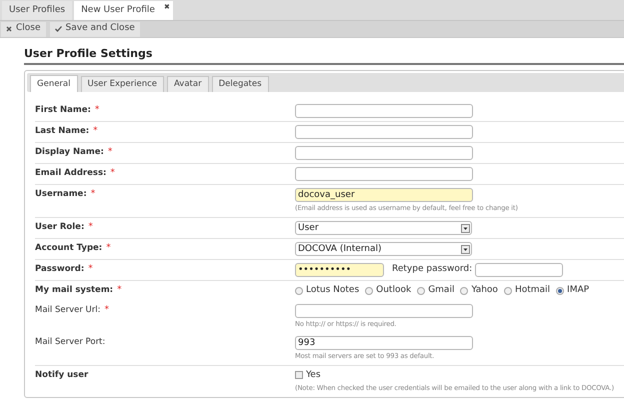 The width and height of the screenshot is (624, 414). Describe the element at coordinates (122, 84) in the screenshot. I see `tab: User Experience` at that location.